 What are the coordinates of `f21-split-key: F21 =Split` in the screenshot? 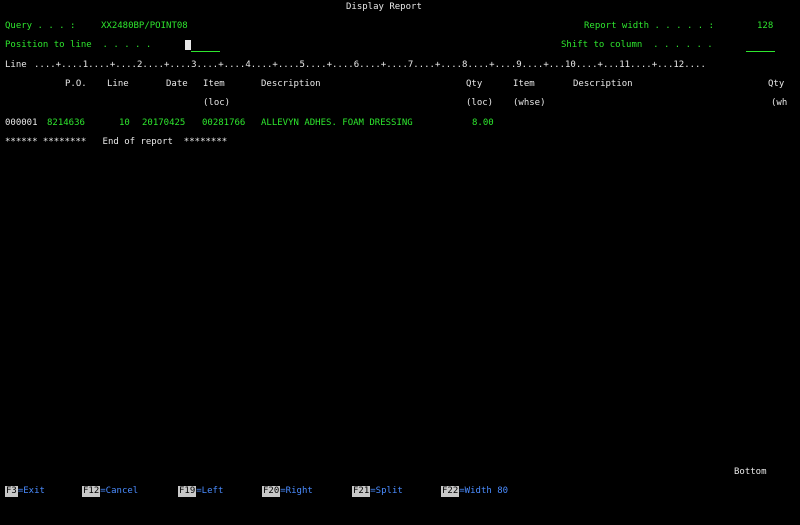 It's located at (377, 491).